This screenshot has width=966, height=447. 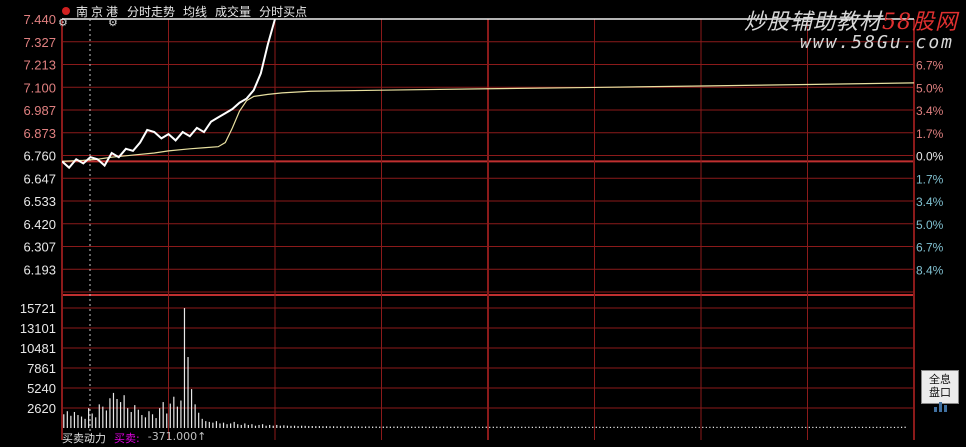 I want to click on price-tick-label: 6.647, so click(x=39, y=178).